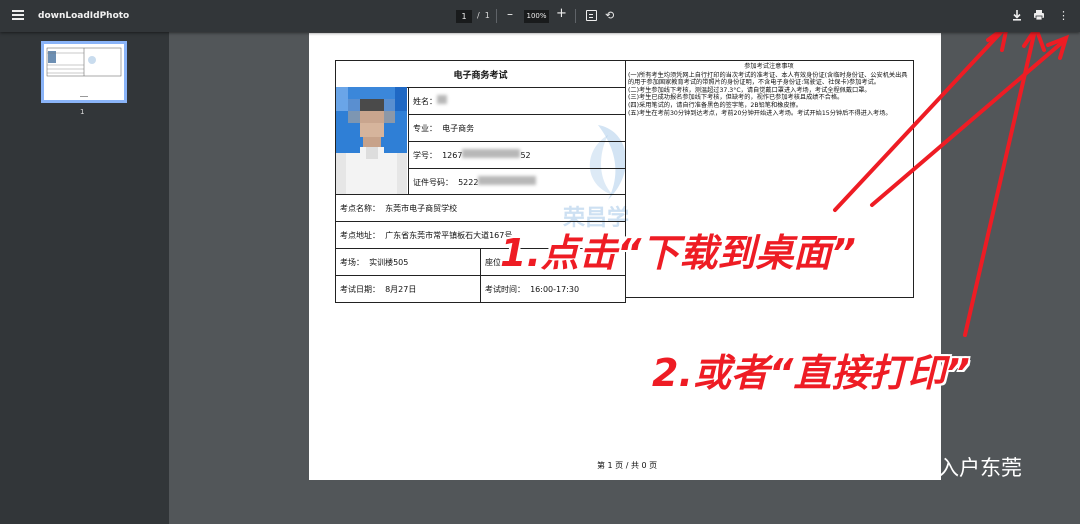 The height and width of the screenshot is (524, 1080). I want to click on wechat-icon, so click(914, 466).